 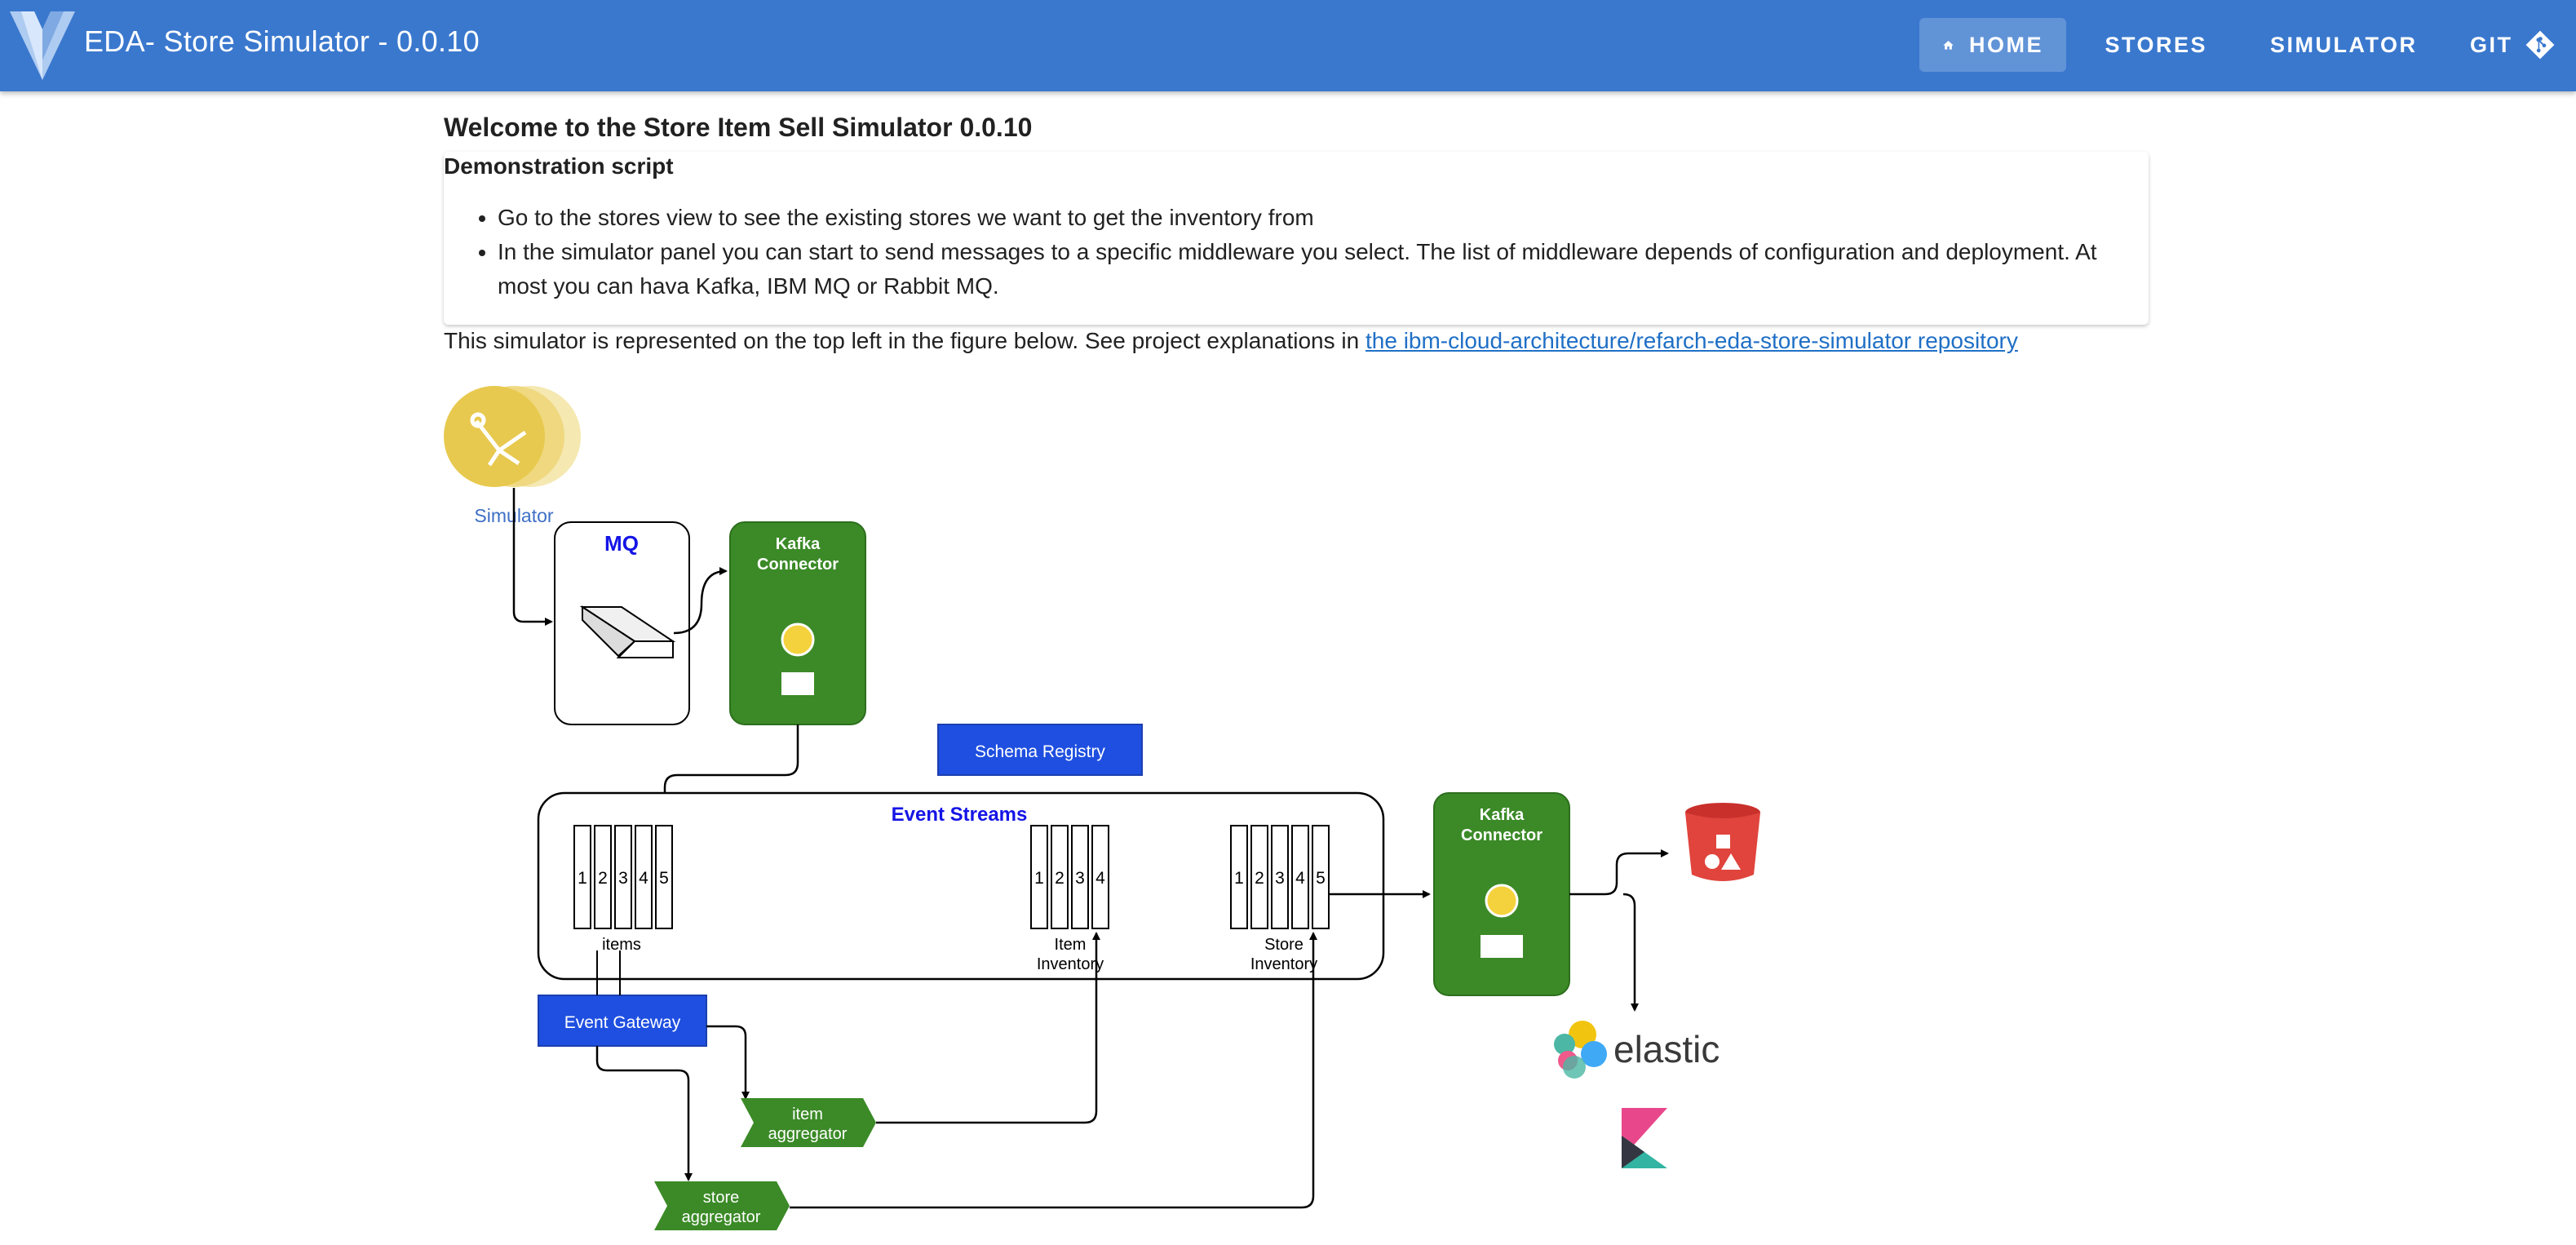 What do you see at coordinates (2006, 44) in the screenshot?
I see `nav-home-label: HOME` at bounding box center [2006, 44].